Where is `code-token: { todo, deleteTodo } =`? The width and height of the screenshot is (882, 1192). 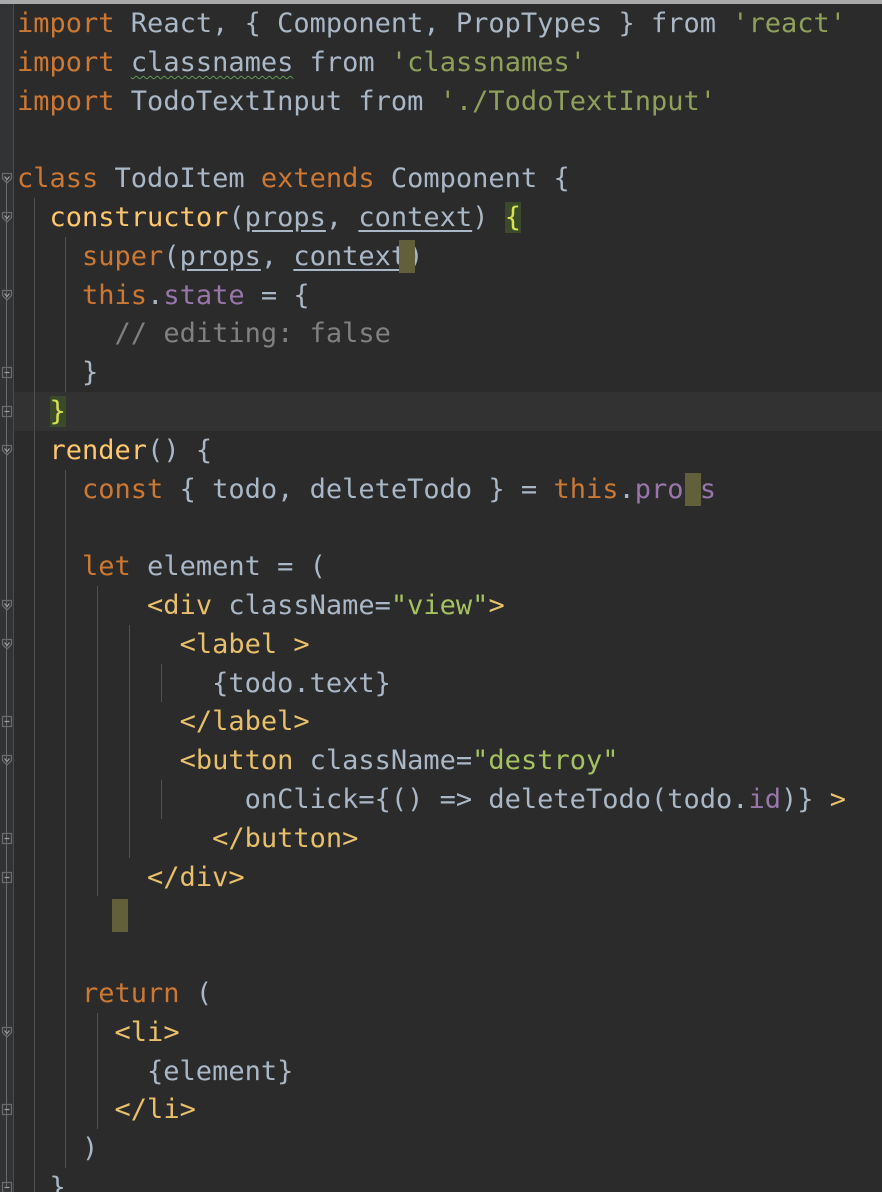
code-token: { todo, deleteTodo } = is located at coordinates (358, 489).